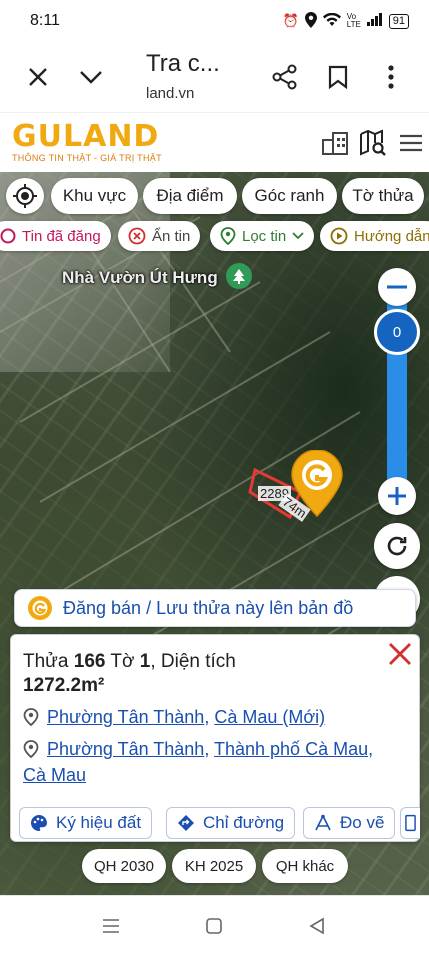 Image resolution: width=429 pixels, height=954 pixels. I want to click on location-new: Phường Tân Thành, Cà Mau (Mới), so click(174, 717).